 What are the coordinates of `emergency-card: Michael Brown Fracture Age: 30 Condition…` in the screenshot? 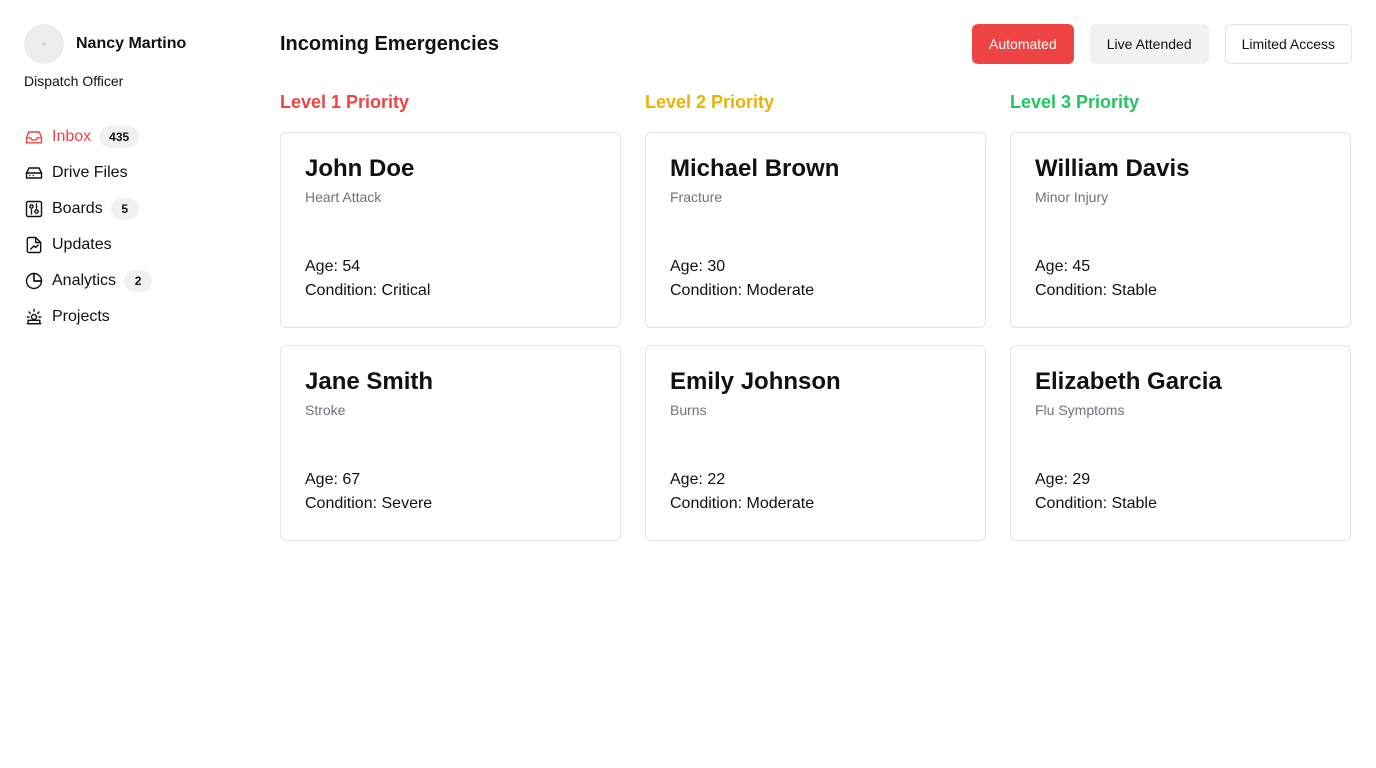 It's located at (815, 230).